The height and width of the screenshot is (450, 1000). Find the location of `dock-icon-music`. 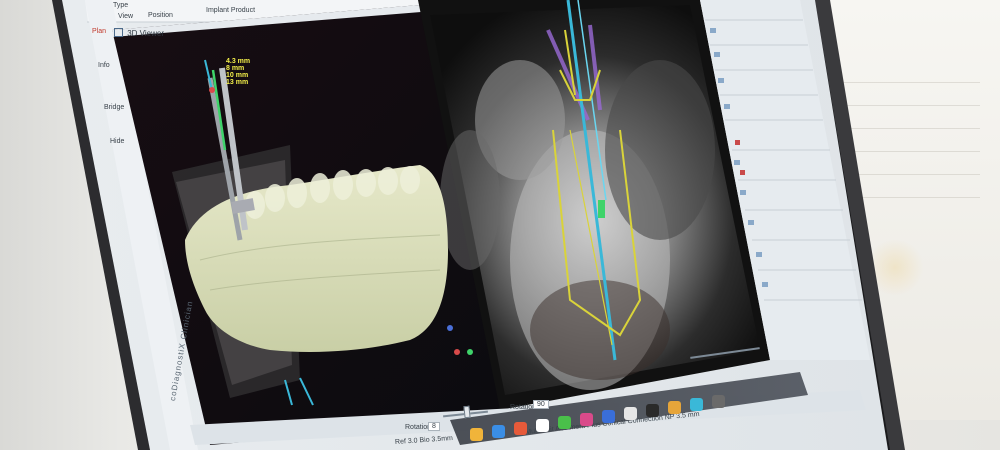

dock-icon-music is located at coordinates (586, 419).